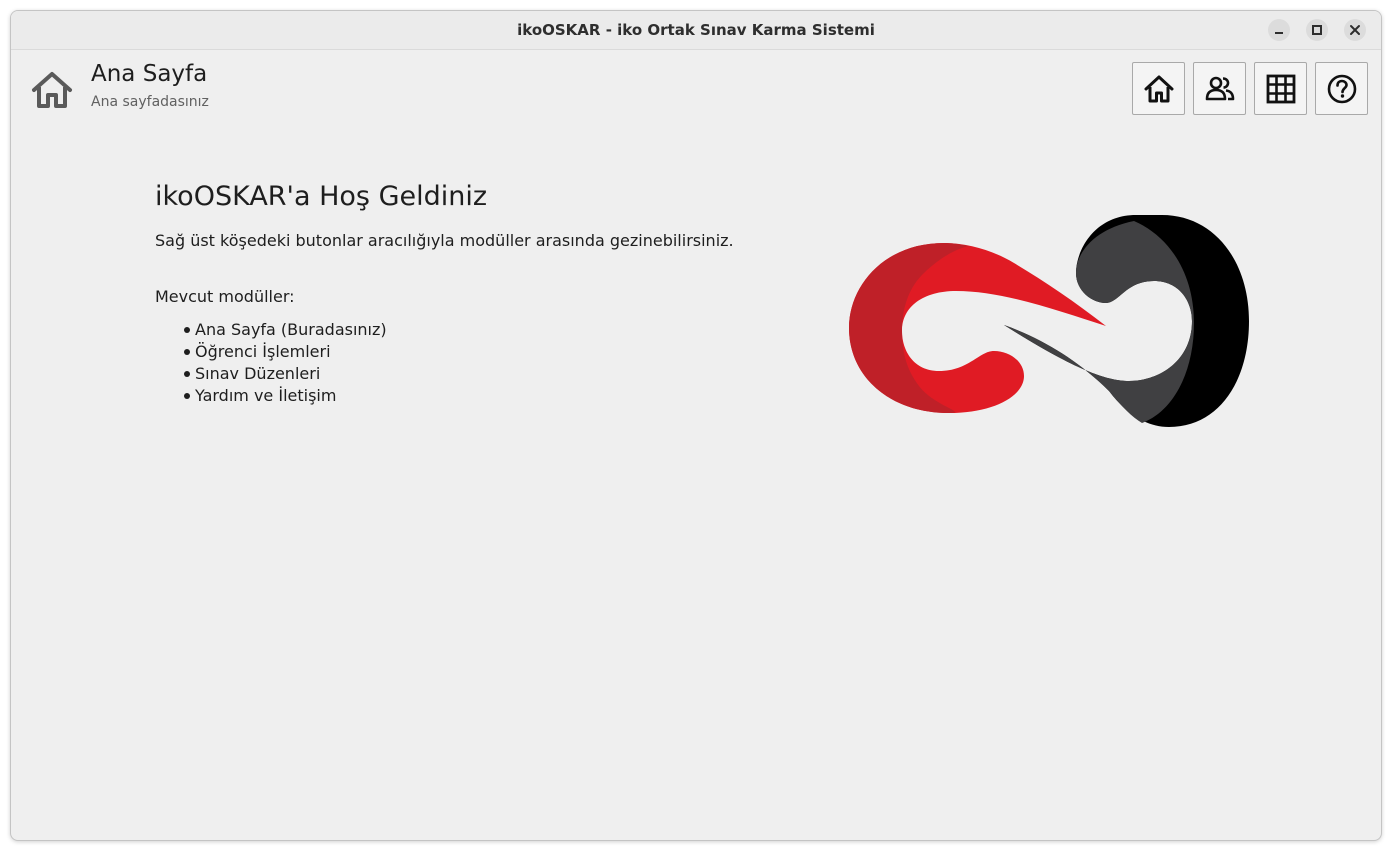 Image resolution: width=1392 pixels, height=851 pixels. Describe the element at coordinates (150, 102) in the screenshot. I see `page-subtitle: Ana sayfadasınız` at that location.